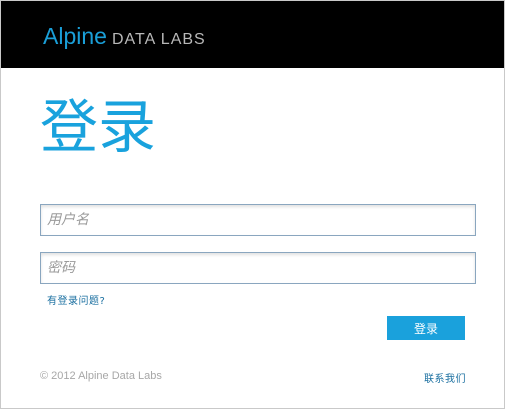  I want to click on password-field, so click(258, 268).